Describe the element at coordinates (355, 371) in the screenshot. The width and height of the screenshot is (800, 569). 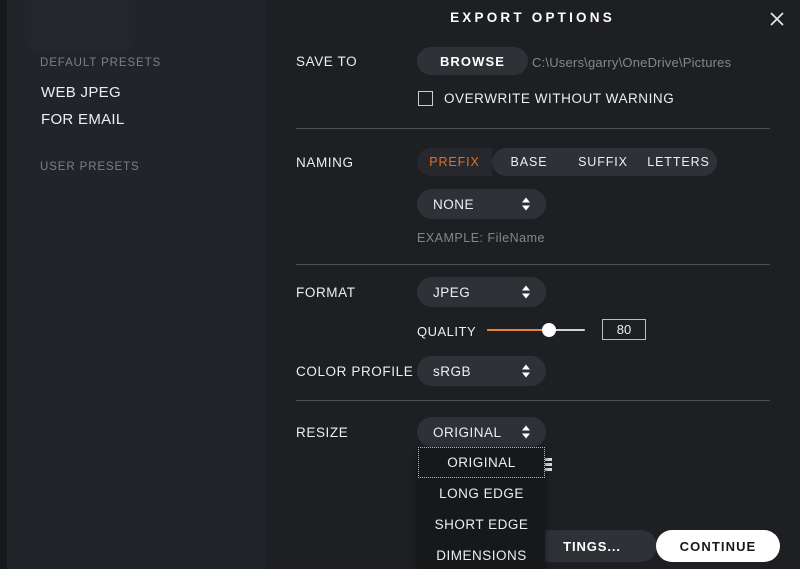
I see `color-profile-label: COLOR PROFILE` at that location.